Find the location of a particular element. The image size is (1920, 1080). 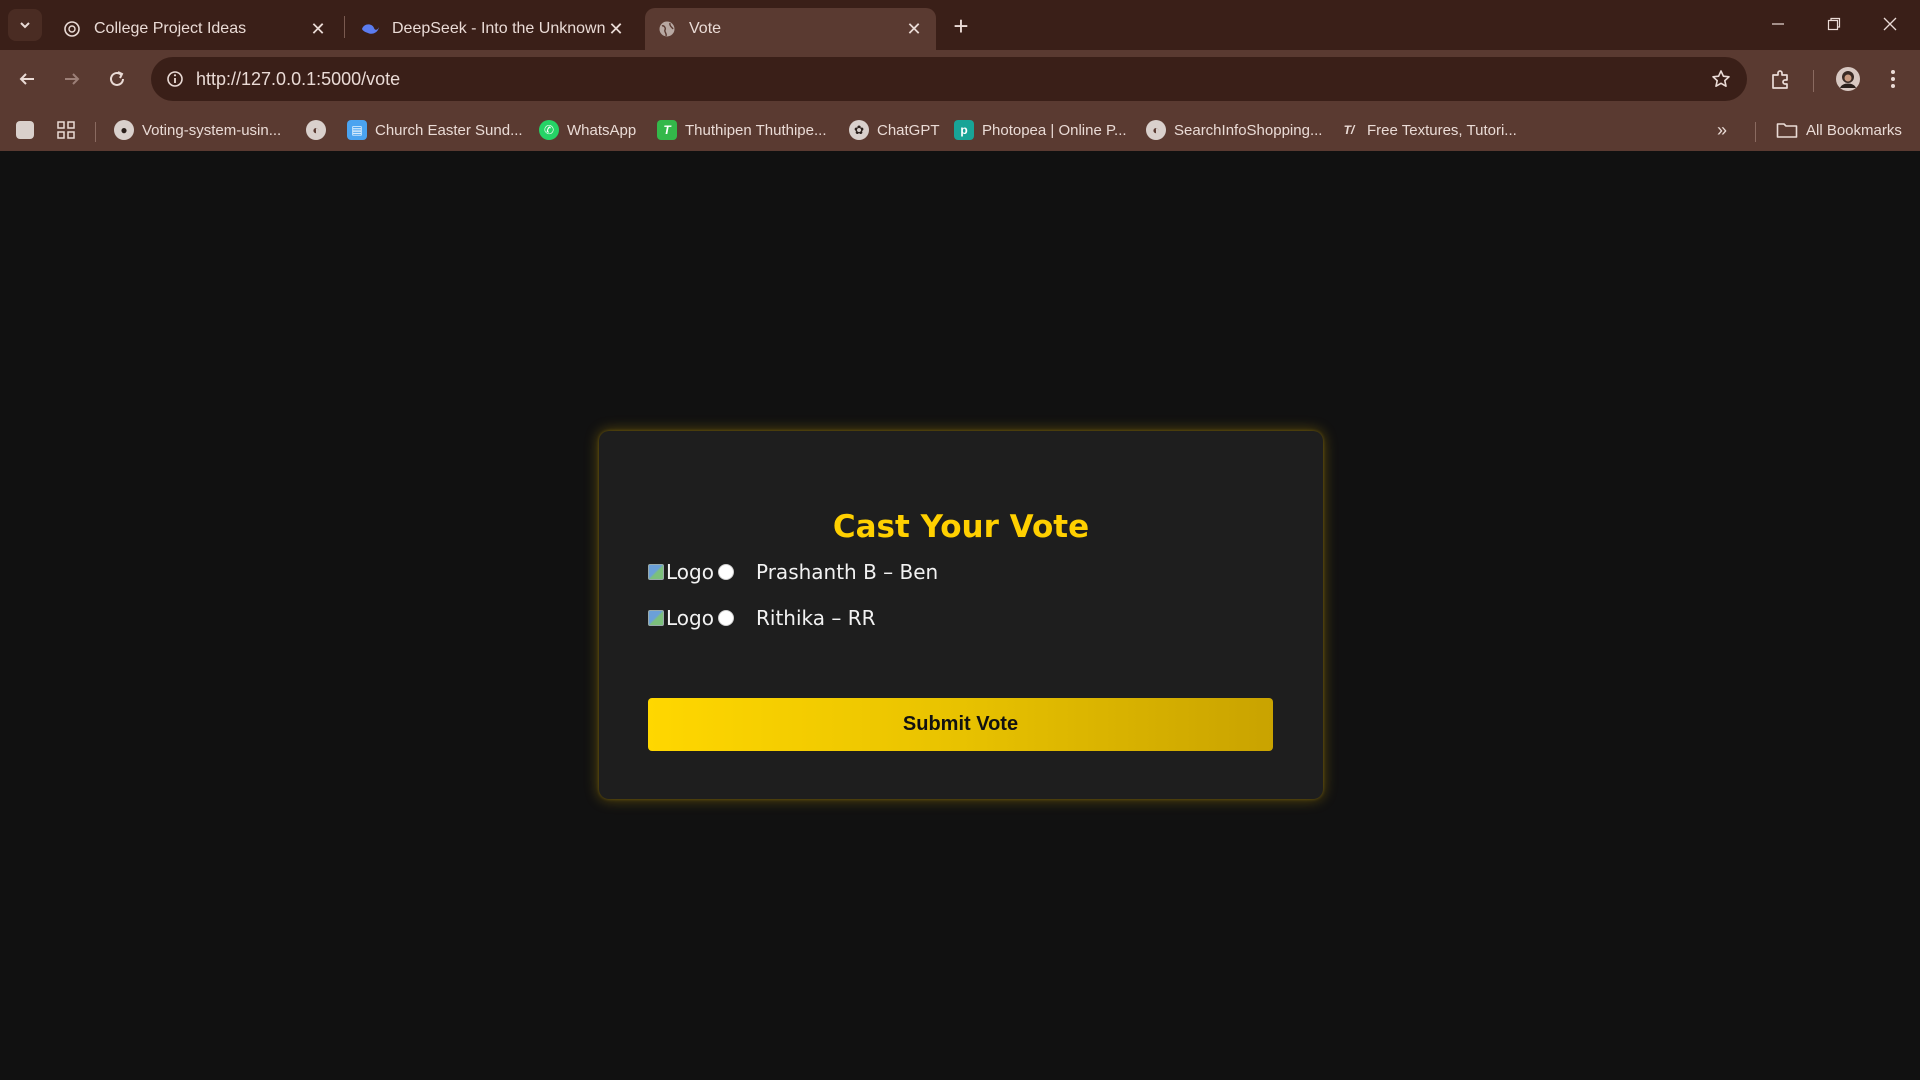

chatgpt-icon is located at coordinates (72, 29).